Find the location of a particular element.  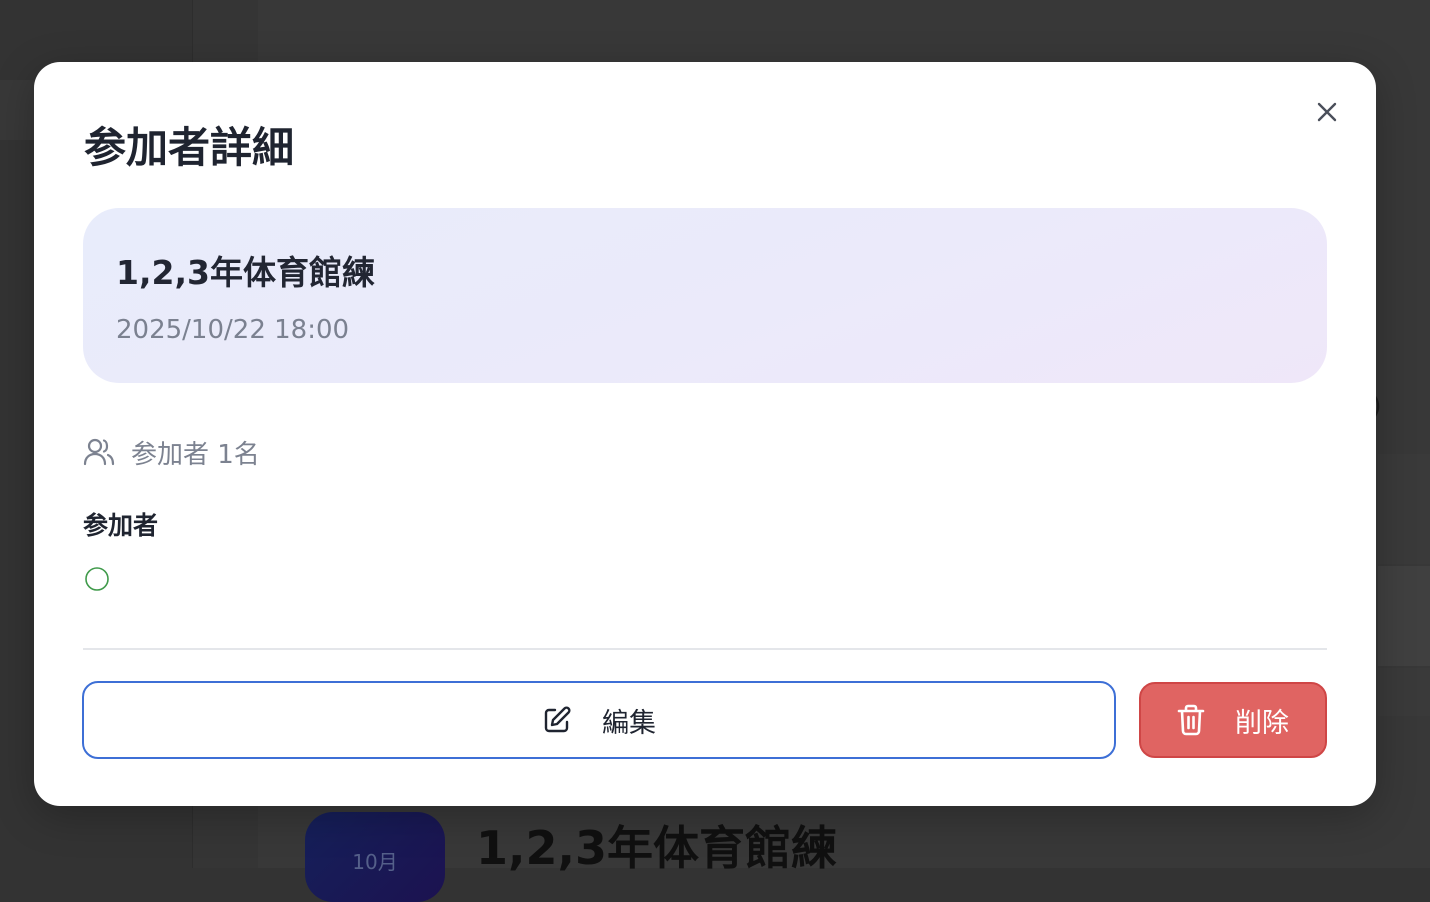

participant-list-item is located at coordinates (97, 579).